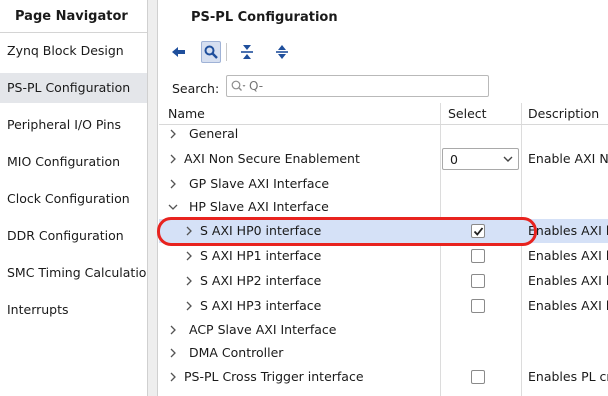  I want to click on nav-item-peripheral-io-pins: Peripheral I/O Pins, so click(73, 125).